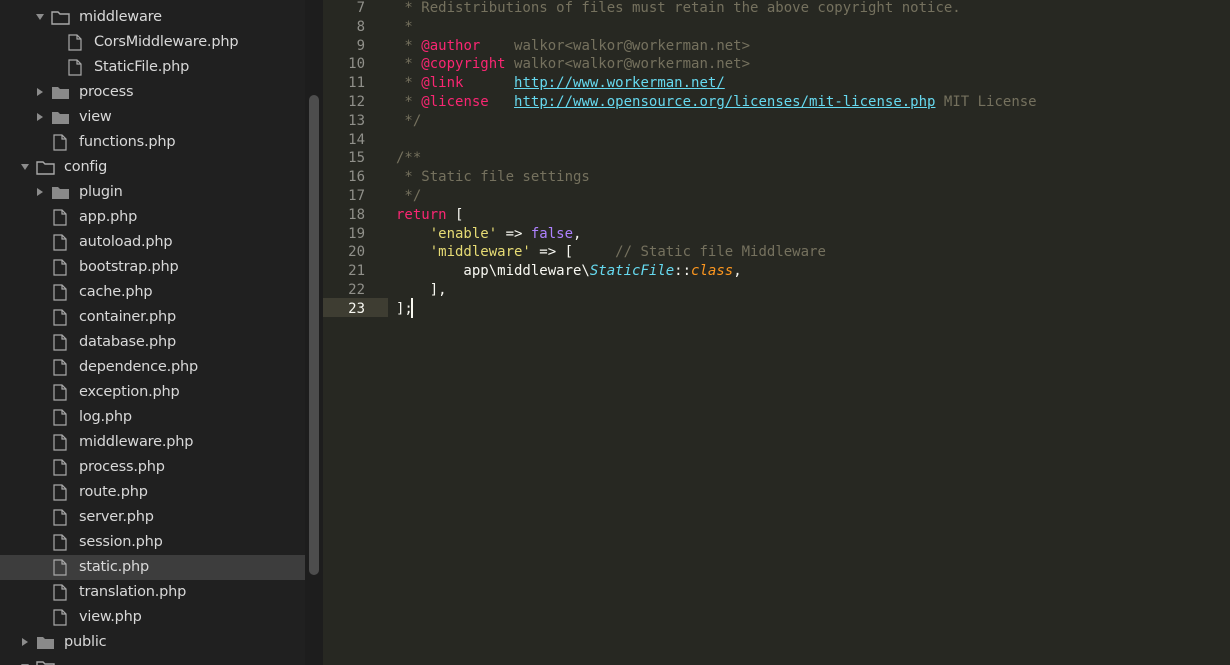  I want to click on tree-item-label: dependence.php, so click(139, 367).